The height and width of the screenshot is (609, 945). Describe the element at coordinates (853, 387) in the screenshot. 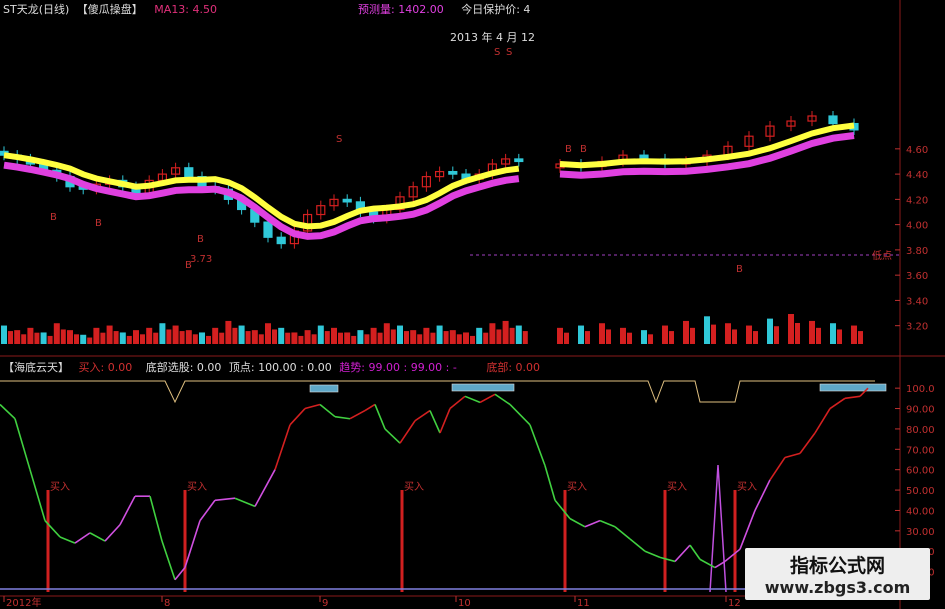

I see `top-marker-box` at that location.